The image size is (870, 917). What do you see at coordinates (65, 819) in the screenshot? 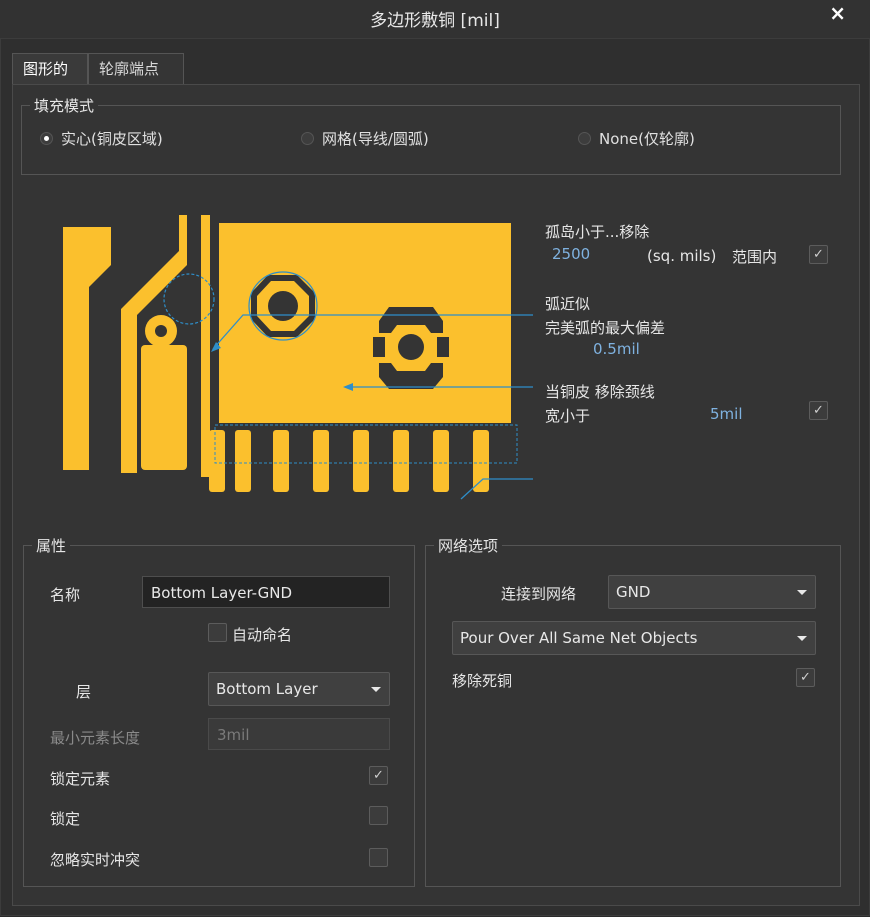
I see `locked-label: 锁定` at bounding box center [65, 819].